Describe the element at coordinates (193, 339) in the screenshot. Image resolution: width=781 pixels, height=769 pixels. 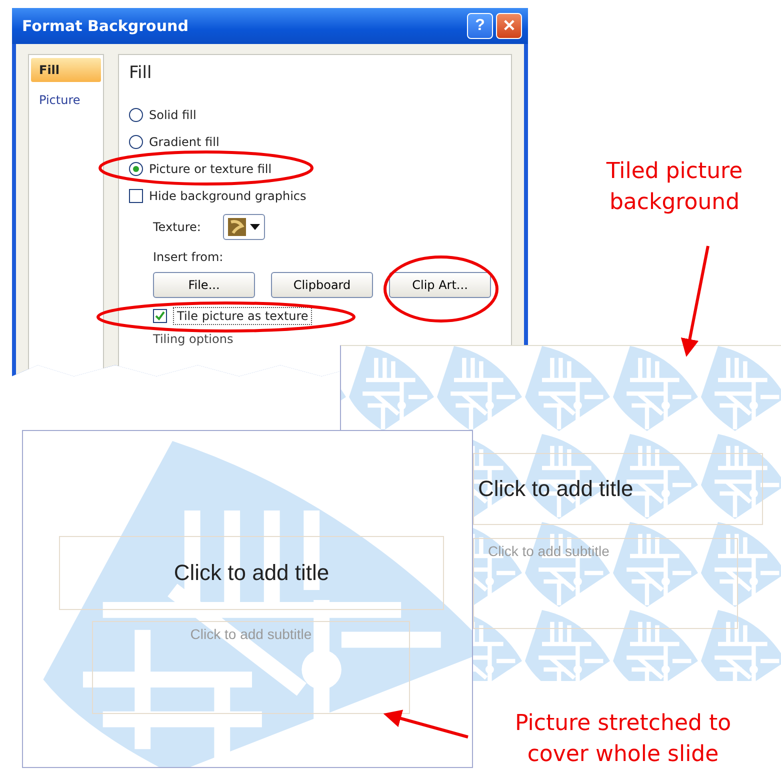
I see `section-label: Tiling options` at that location.